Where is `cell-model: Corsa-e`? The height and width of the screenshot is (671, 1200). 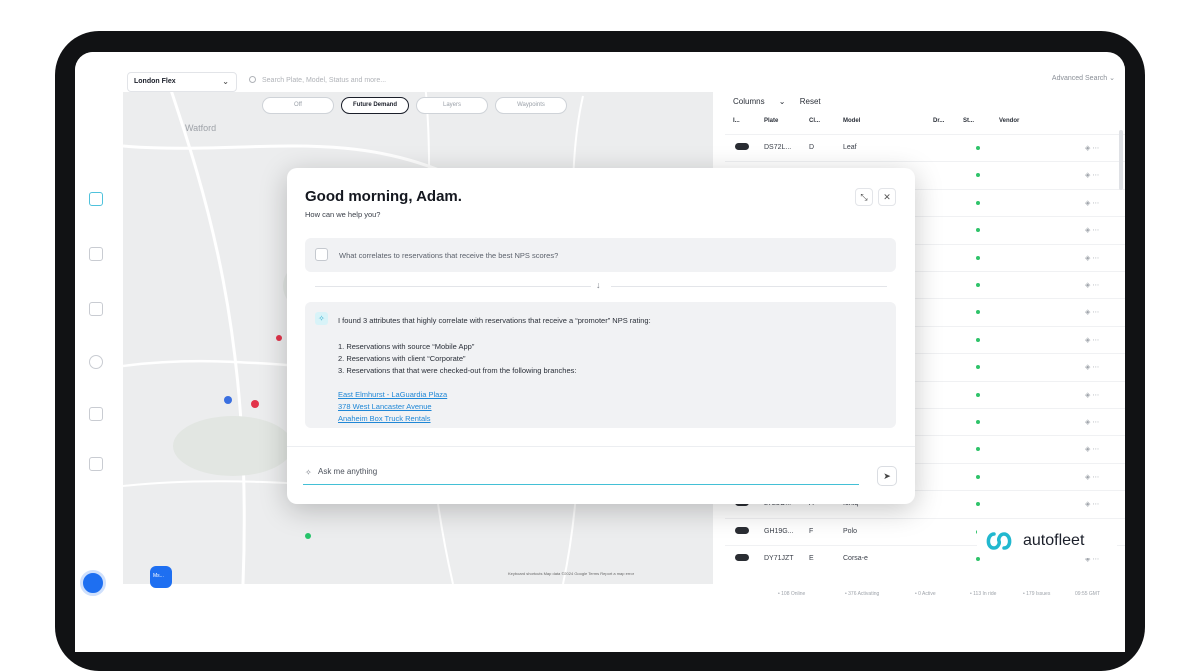
cell-model: Corsa-e is located at coordinates (855, 558).